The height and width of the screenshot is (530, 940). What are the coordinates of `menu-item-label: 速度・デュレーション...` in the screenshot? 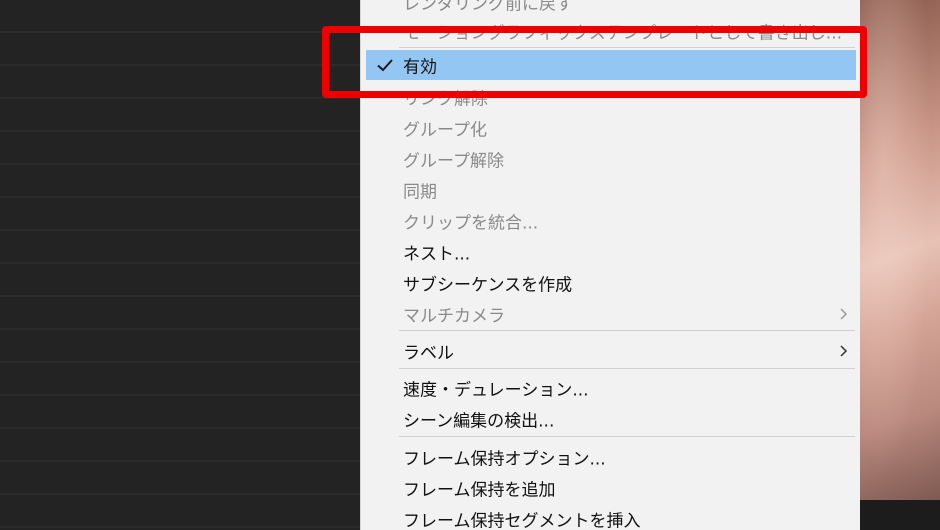 It's located at (496, 390).